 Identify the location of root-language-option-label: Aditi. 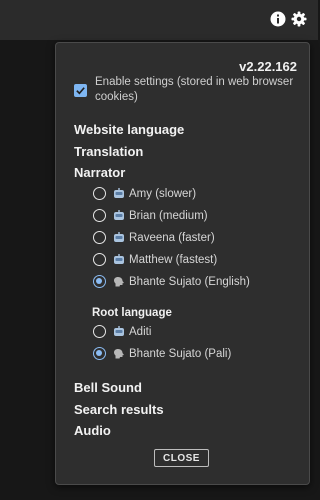
(140, 331).